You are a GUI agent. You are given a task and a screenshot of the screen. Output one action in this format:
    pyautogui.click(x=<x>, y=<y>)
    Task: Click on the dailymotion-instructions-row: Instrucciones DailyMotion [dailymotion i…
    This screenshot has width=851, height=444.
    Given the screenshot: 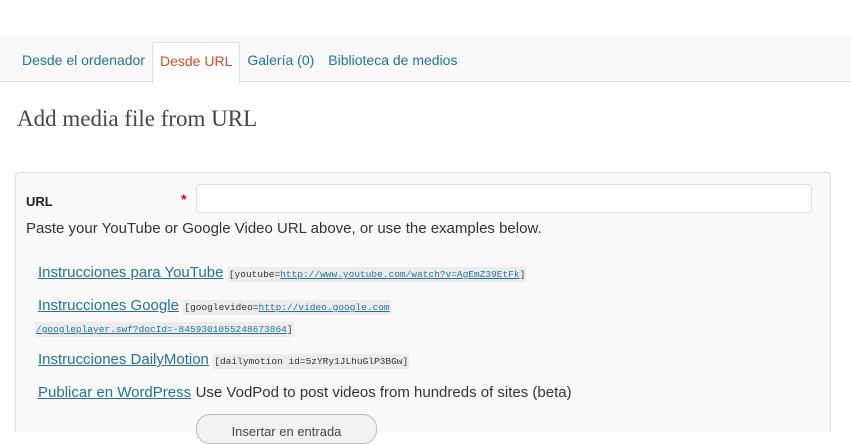 What is the action you would take?
    pyautogui.click(x=224, y=360)
    